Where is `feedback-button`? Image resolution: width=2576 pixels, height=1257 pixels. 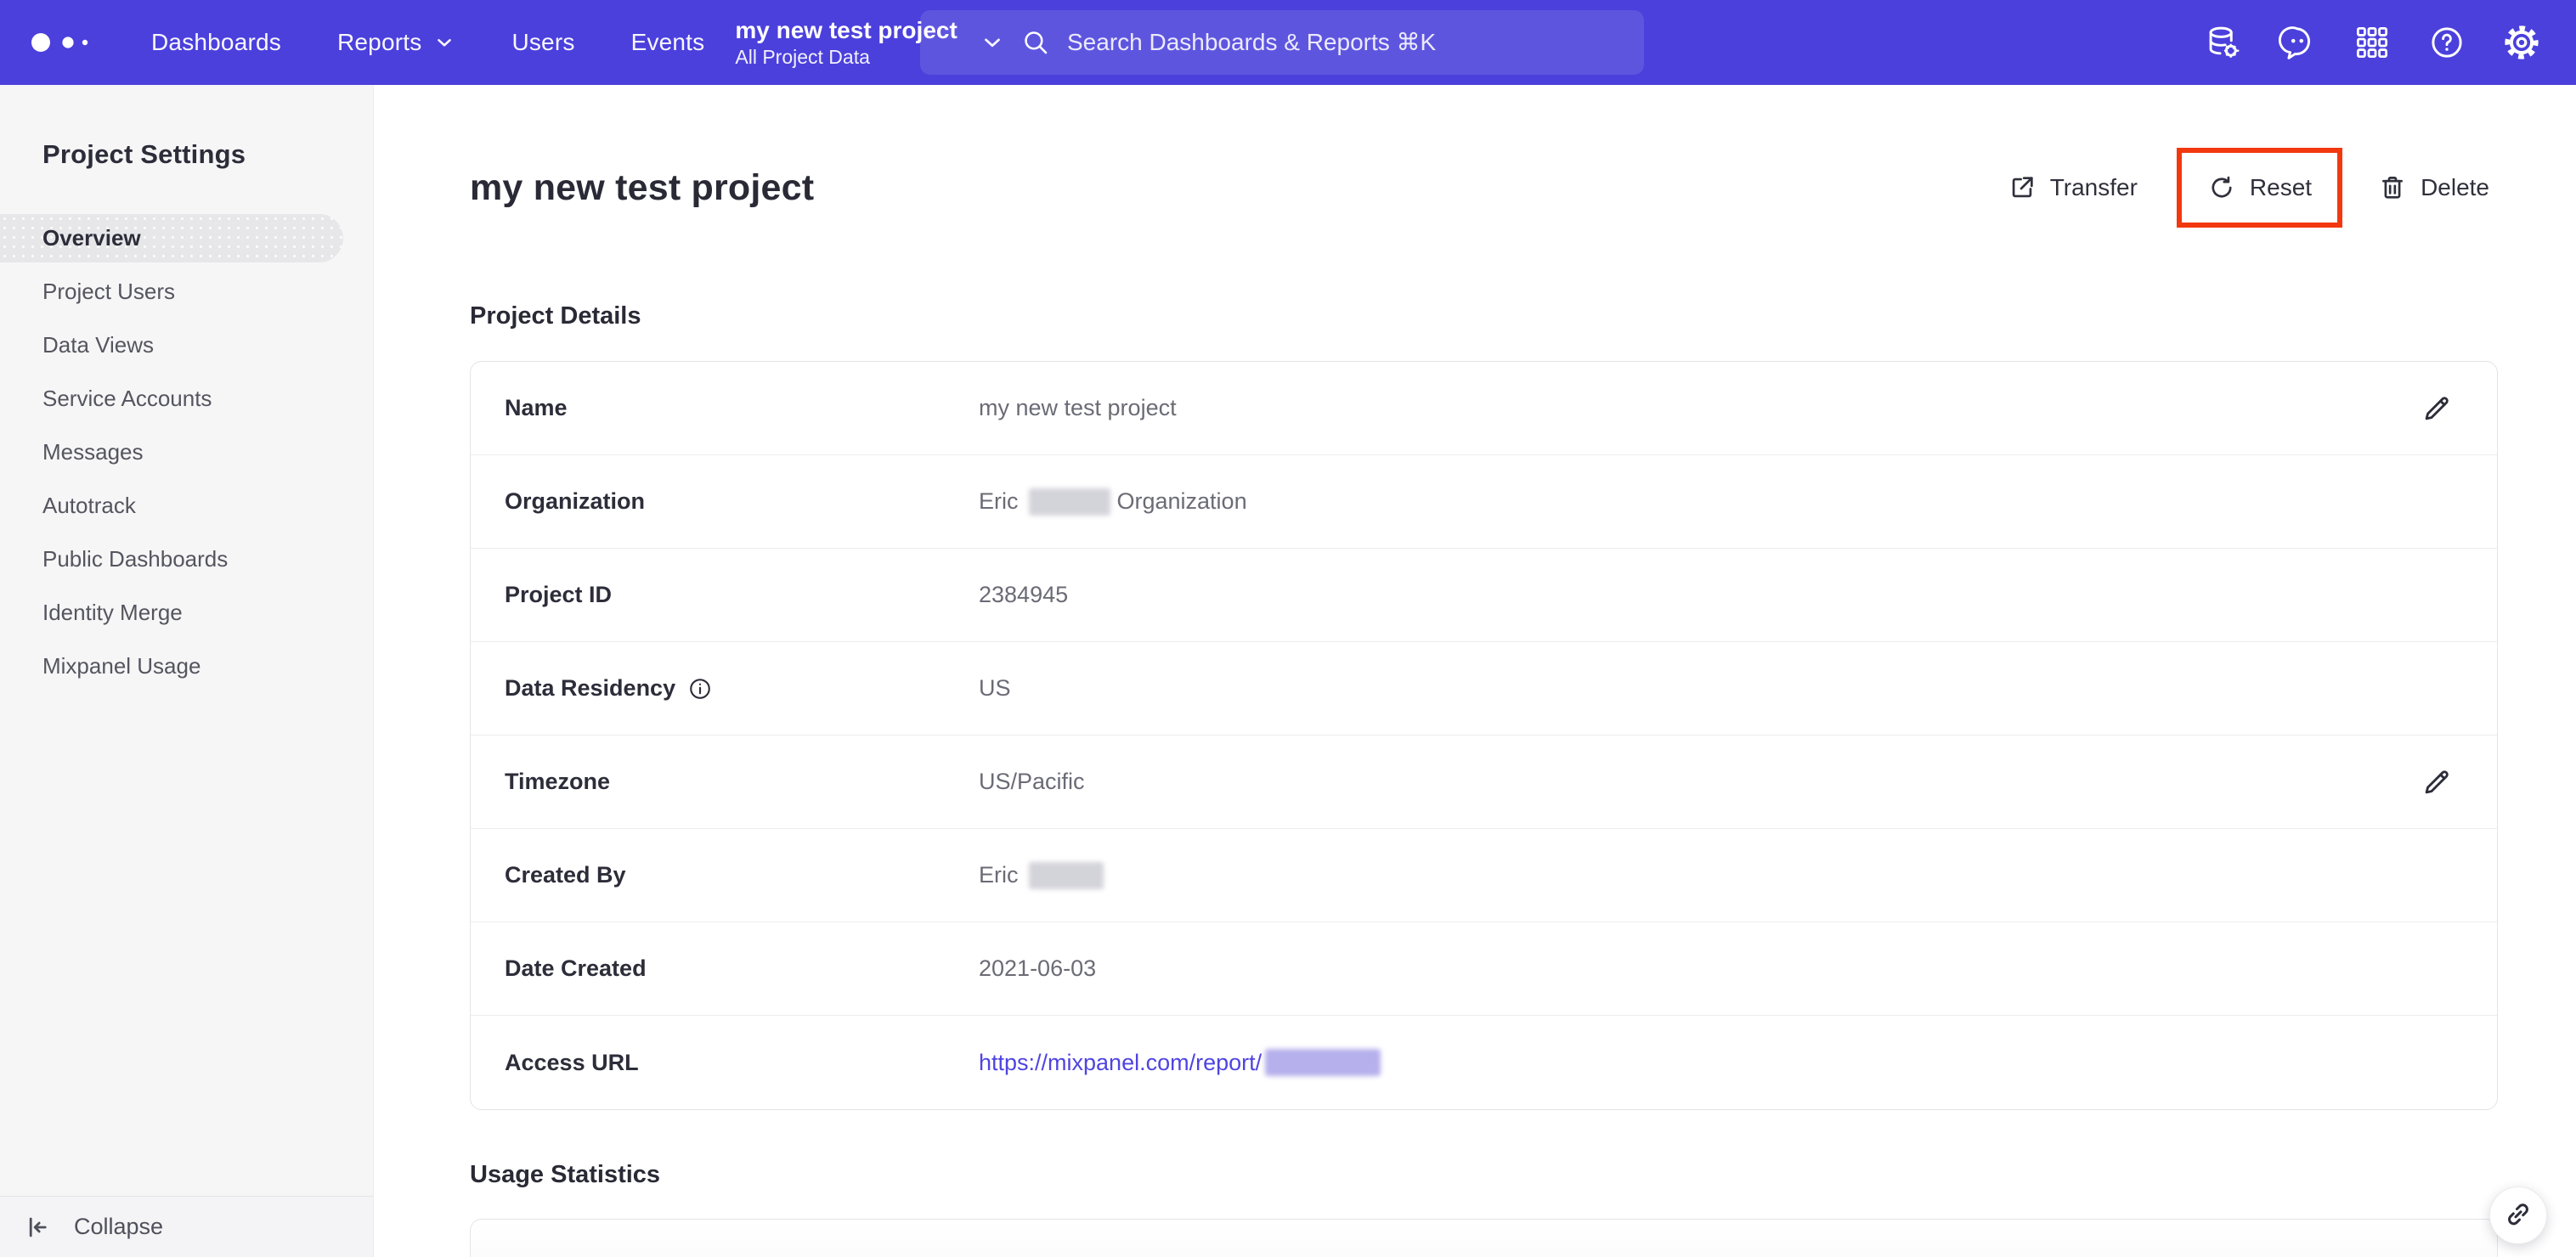
feedback-button is located at coordinates (2298, 42).